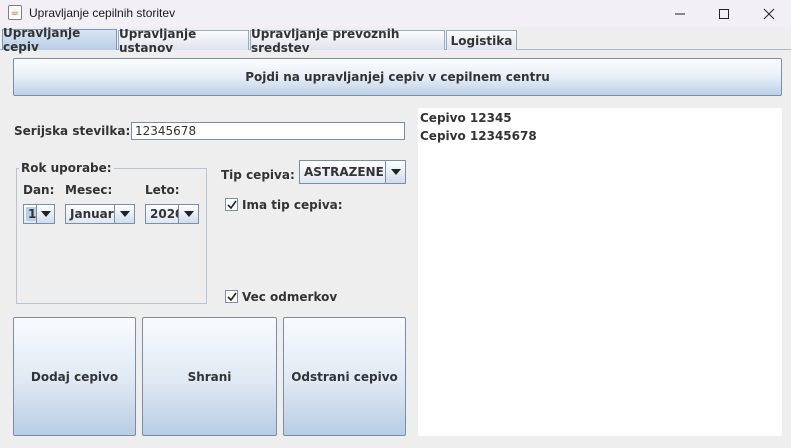 The height and width of the screenshot is (448, 791). I want to click on save-button: Shrani, so click(209, 376).